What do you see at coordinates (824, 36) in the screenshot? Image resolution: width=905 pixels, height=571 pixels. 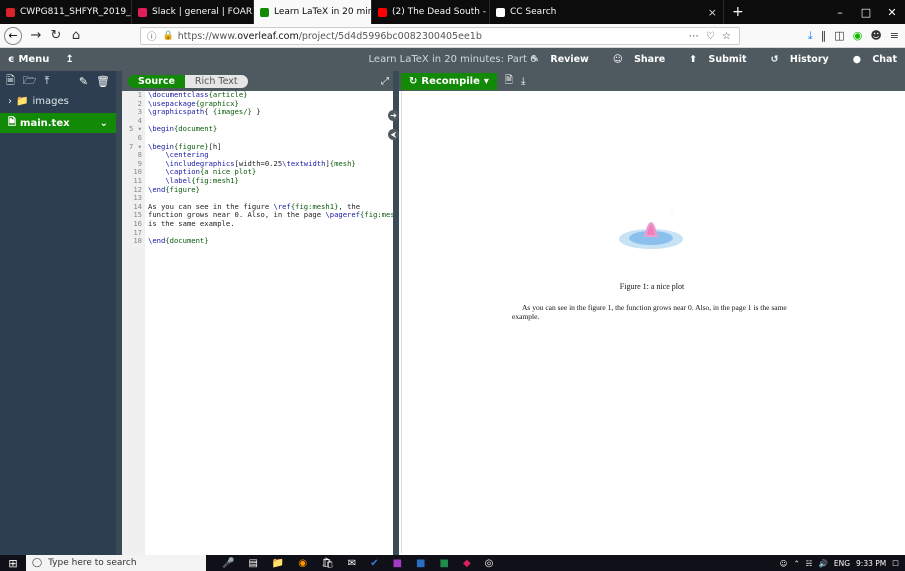 I see `library-icon: ‖` at bounding box center [824, 36].